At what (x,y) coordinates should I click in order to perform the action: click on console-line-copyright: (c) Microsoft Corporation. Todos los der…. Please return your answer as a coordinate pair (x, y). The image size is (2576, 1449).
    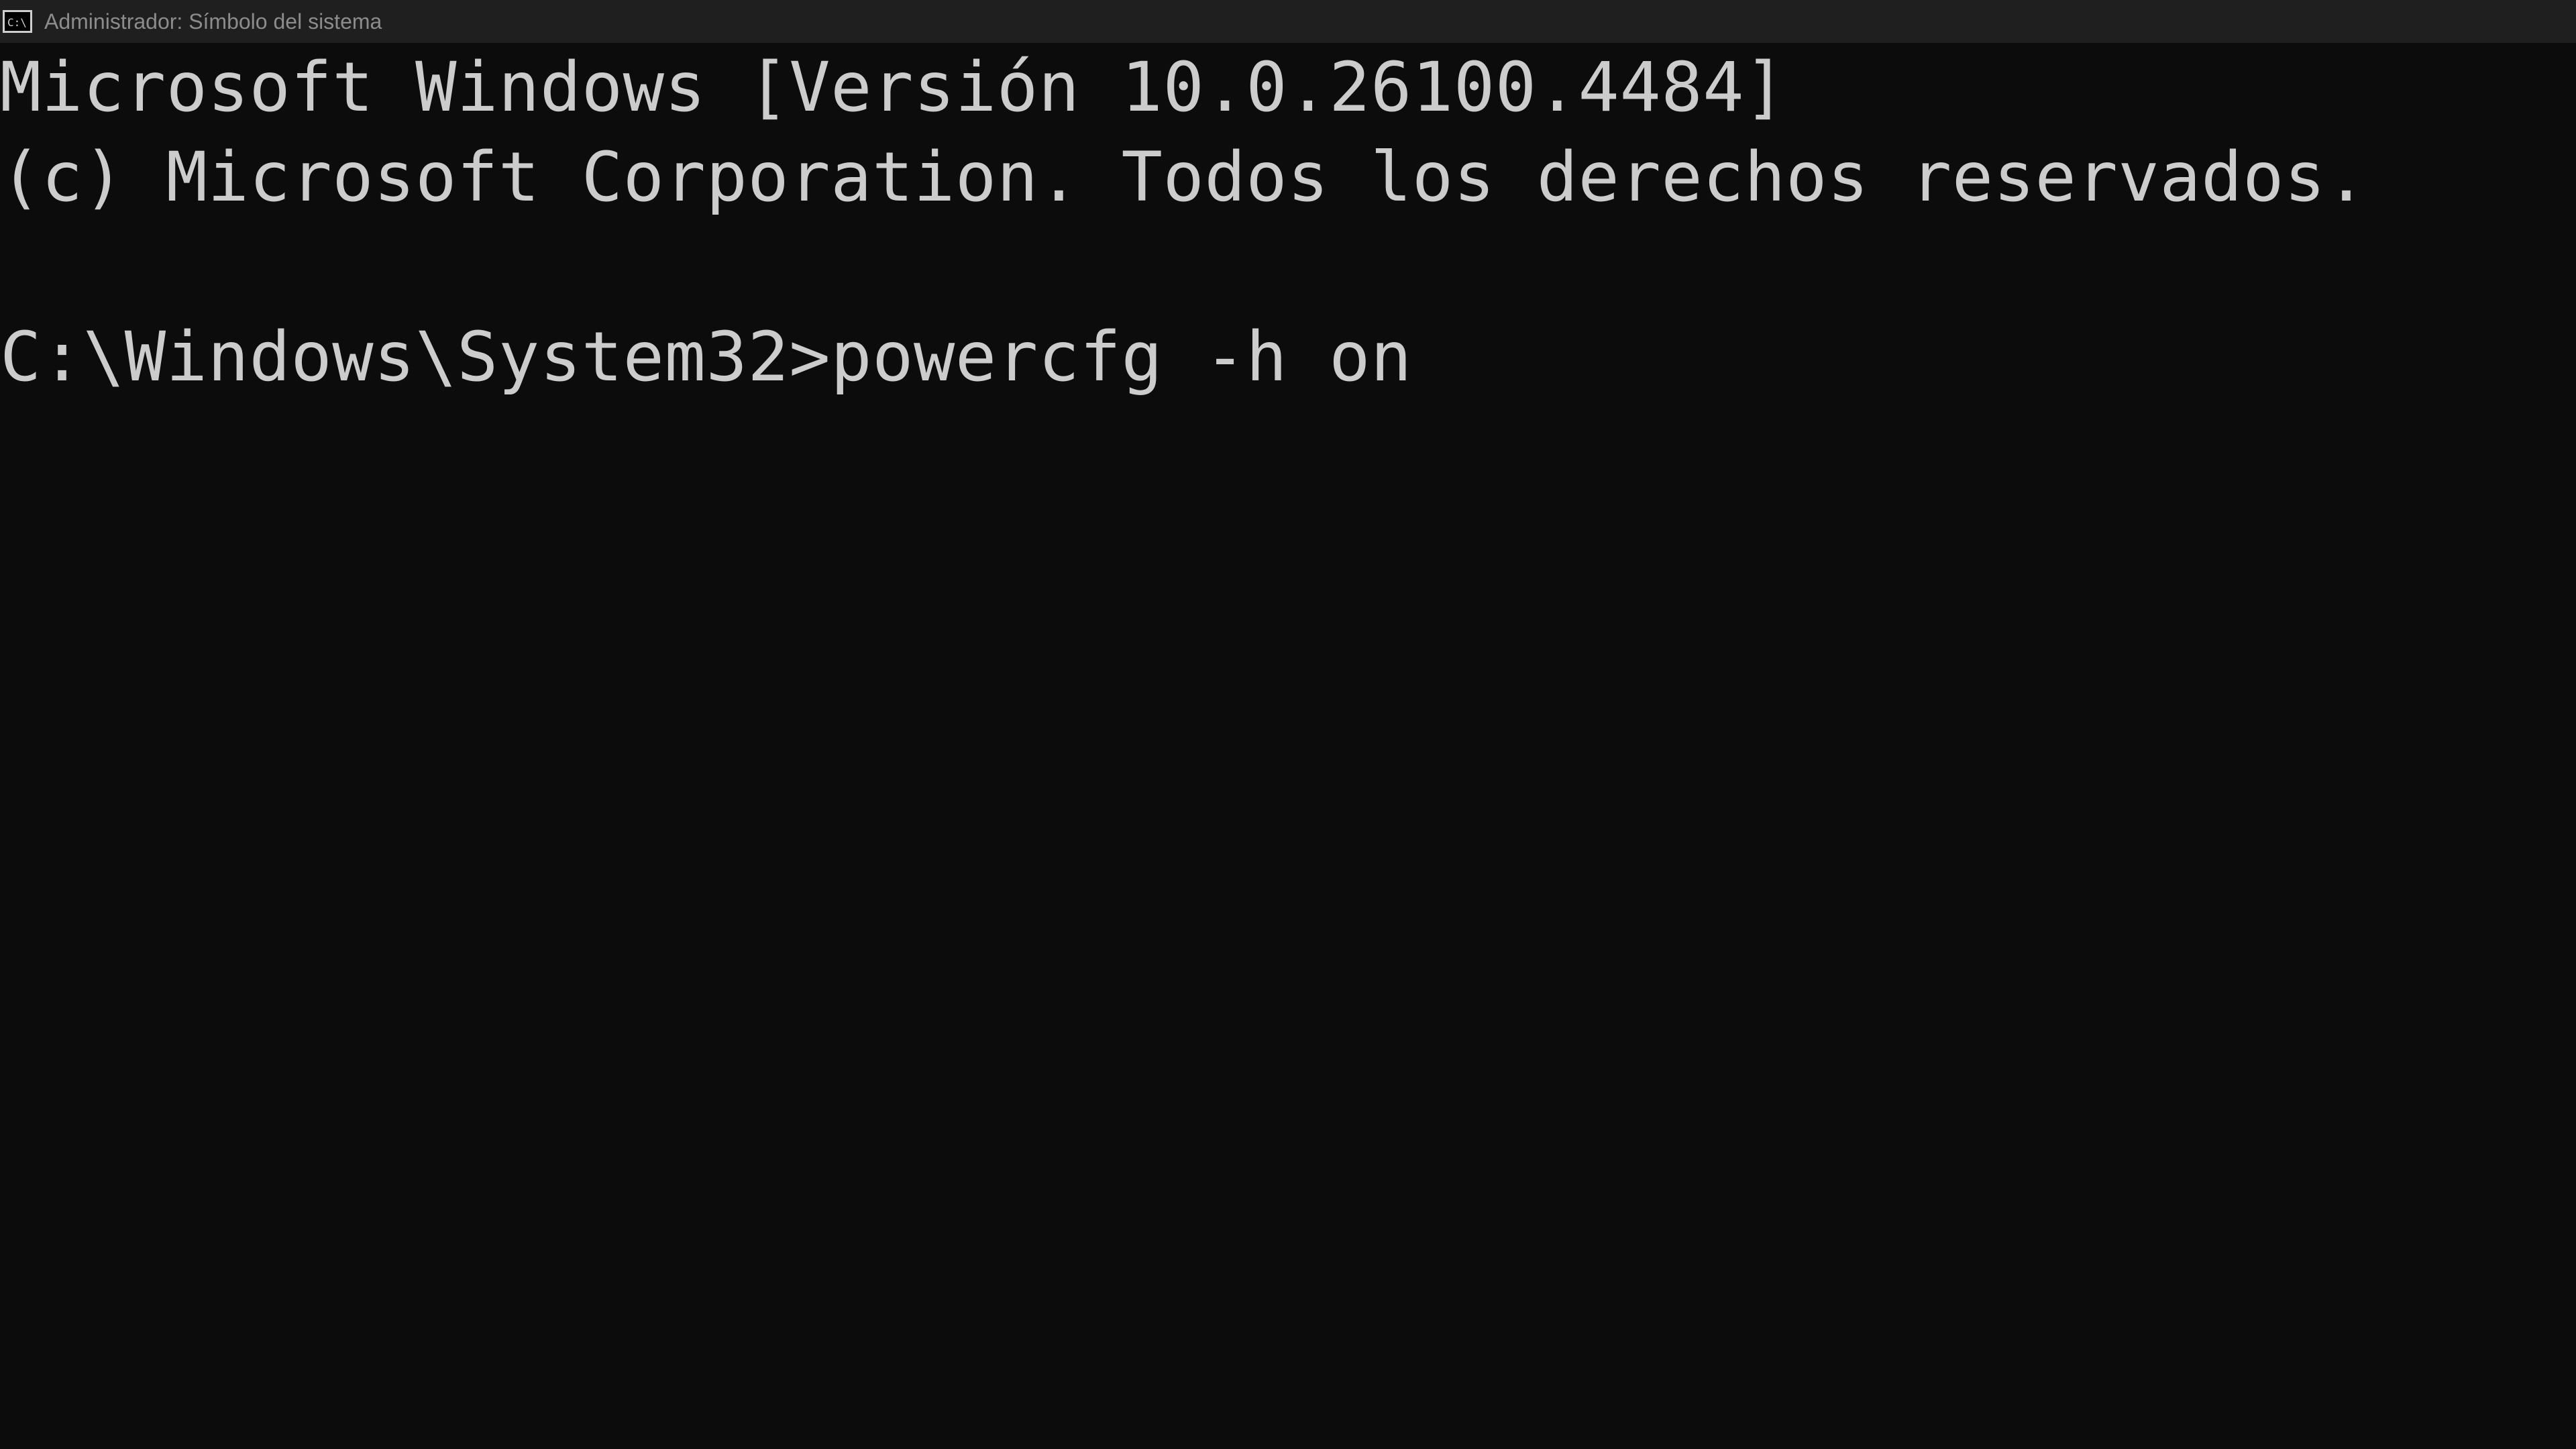
    Looking at the image, I should click on (1183, 177).